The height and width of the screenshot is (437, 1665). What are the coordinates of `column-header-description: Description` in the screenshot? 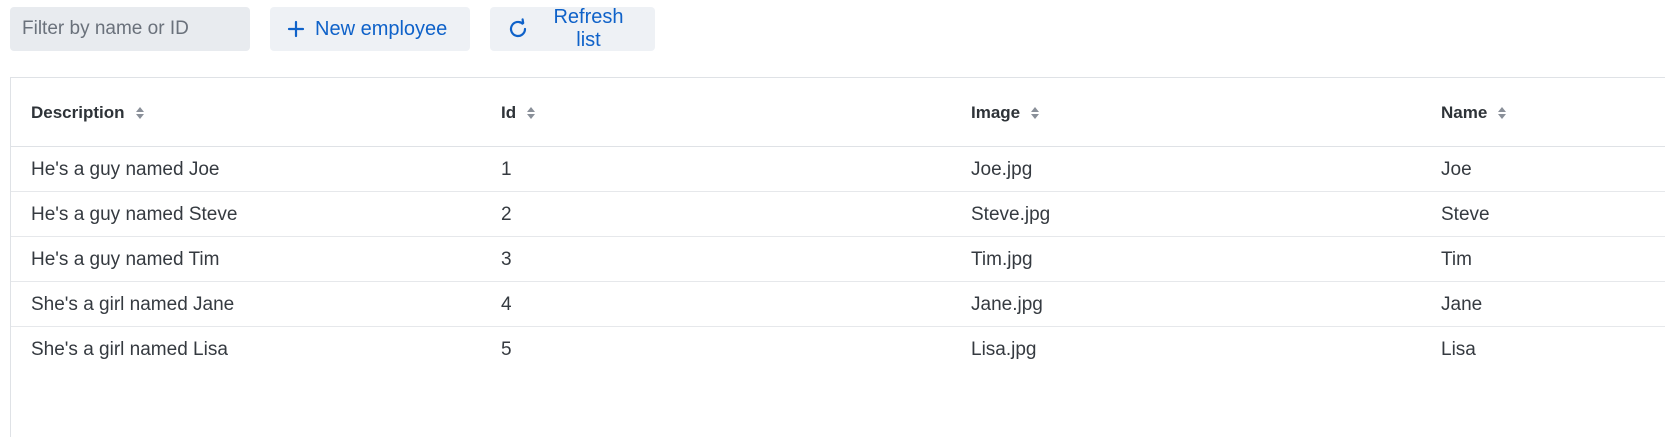 It's located at (88, 112).